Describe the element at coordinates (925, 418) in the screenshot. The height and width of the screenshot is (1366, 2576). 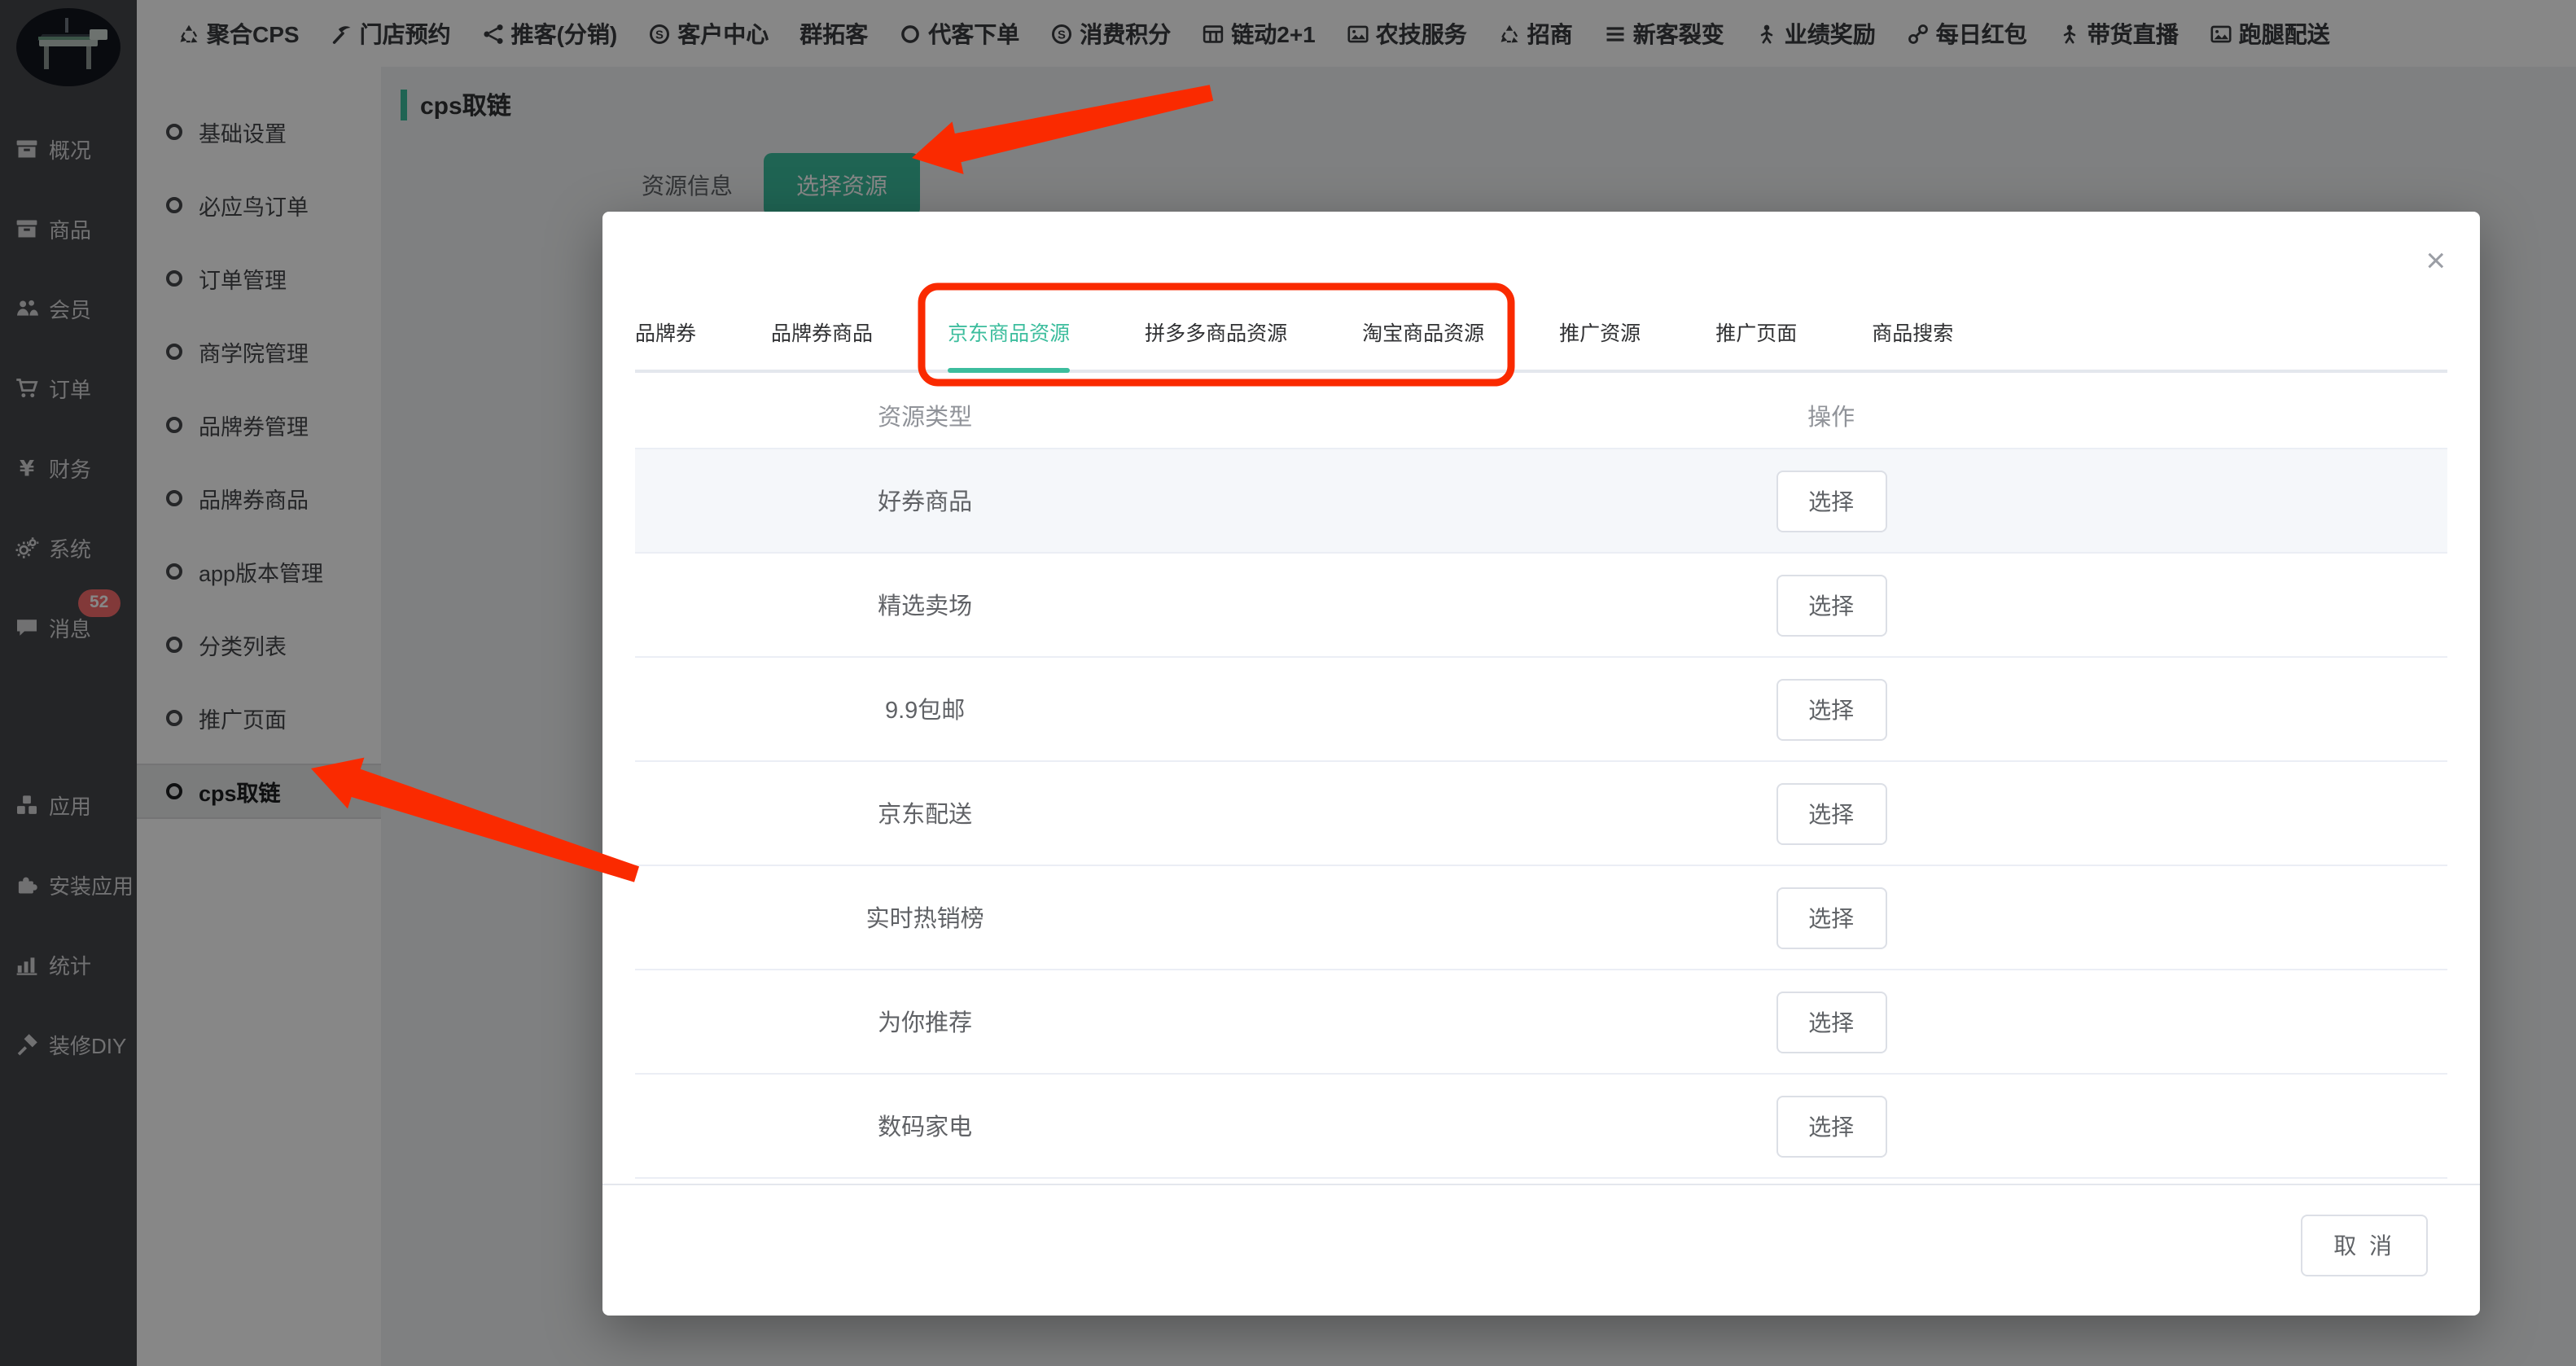
I see `column-header-resource-type: 资源类型` at that location.